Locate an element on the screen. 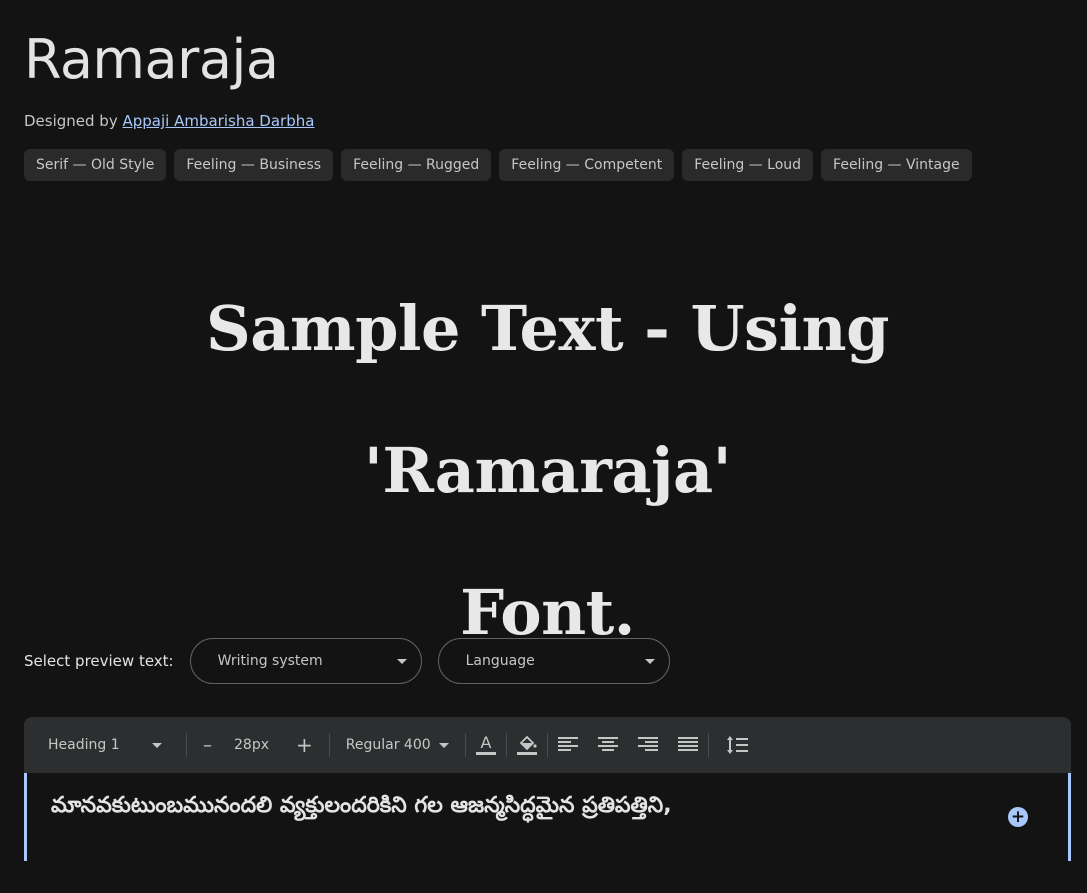  add-icon: + is located at coordinates (1018, 817).